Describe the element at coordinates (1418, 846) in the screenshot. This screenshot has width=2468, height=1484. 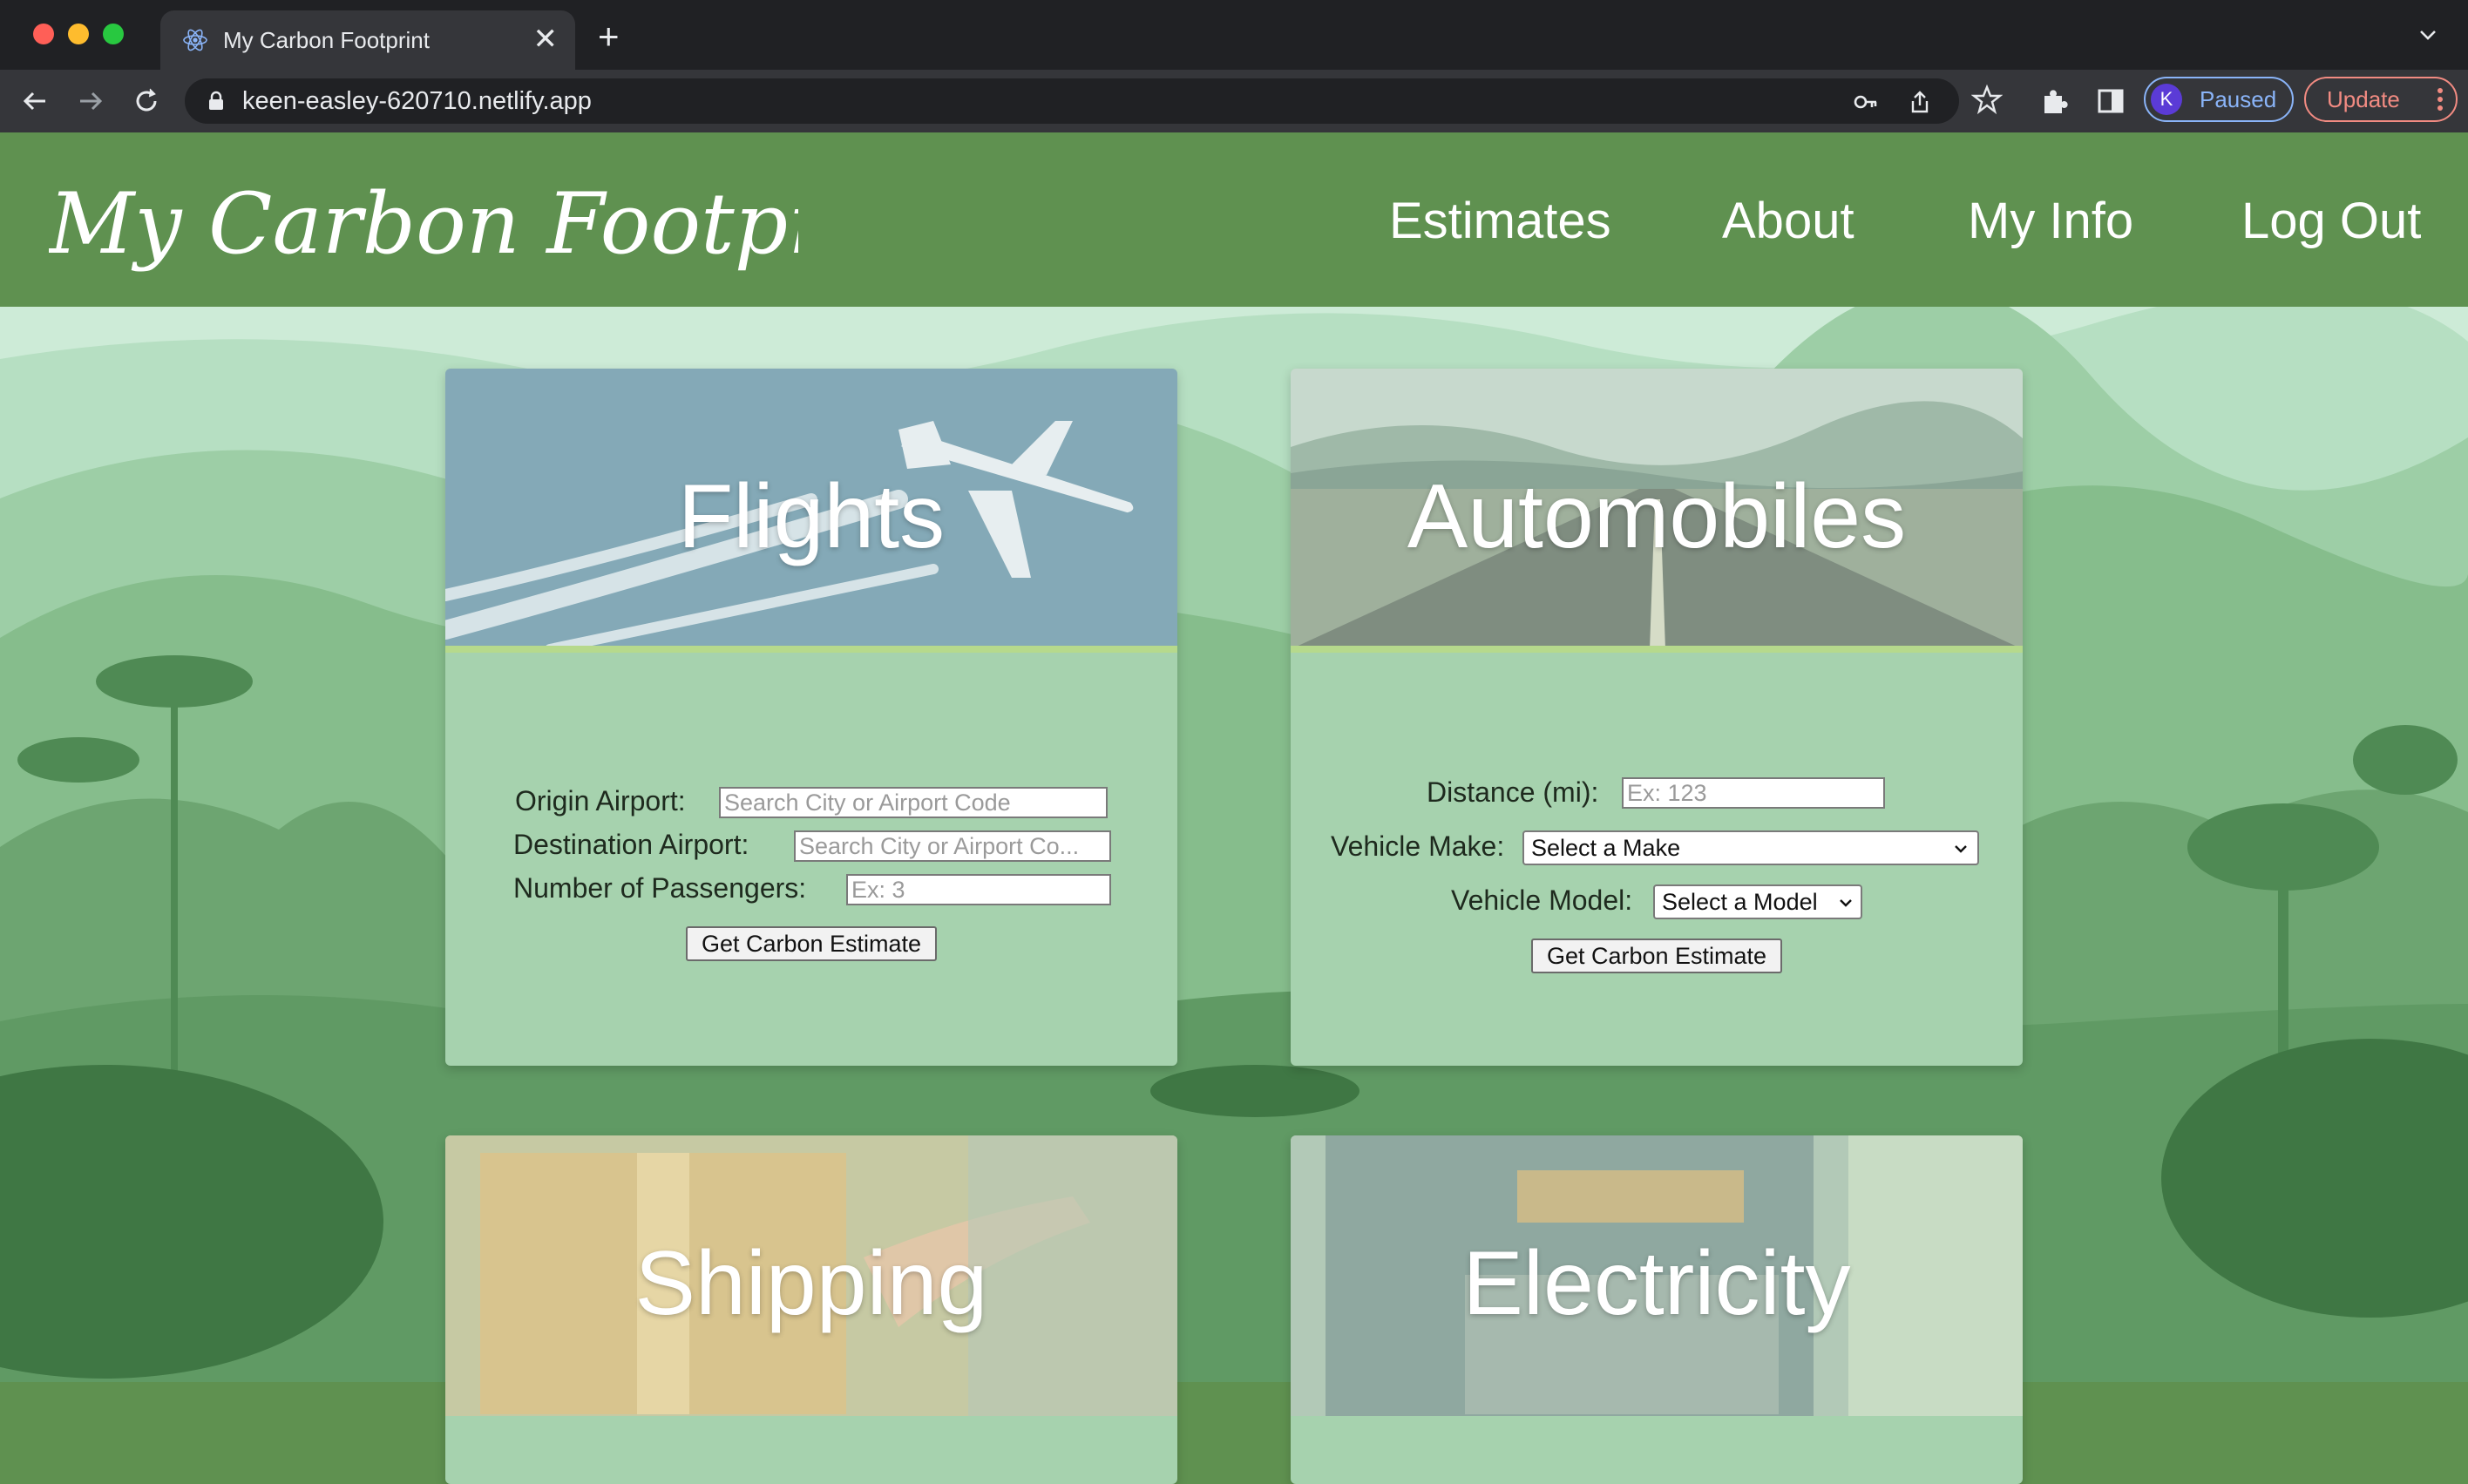
I see `vehicle-make-label: Vehicle Make:` at that location.